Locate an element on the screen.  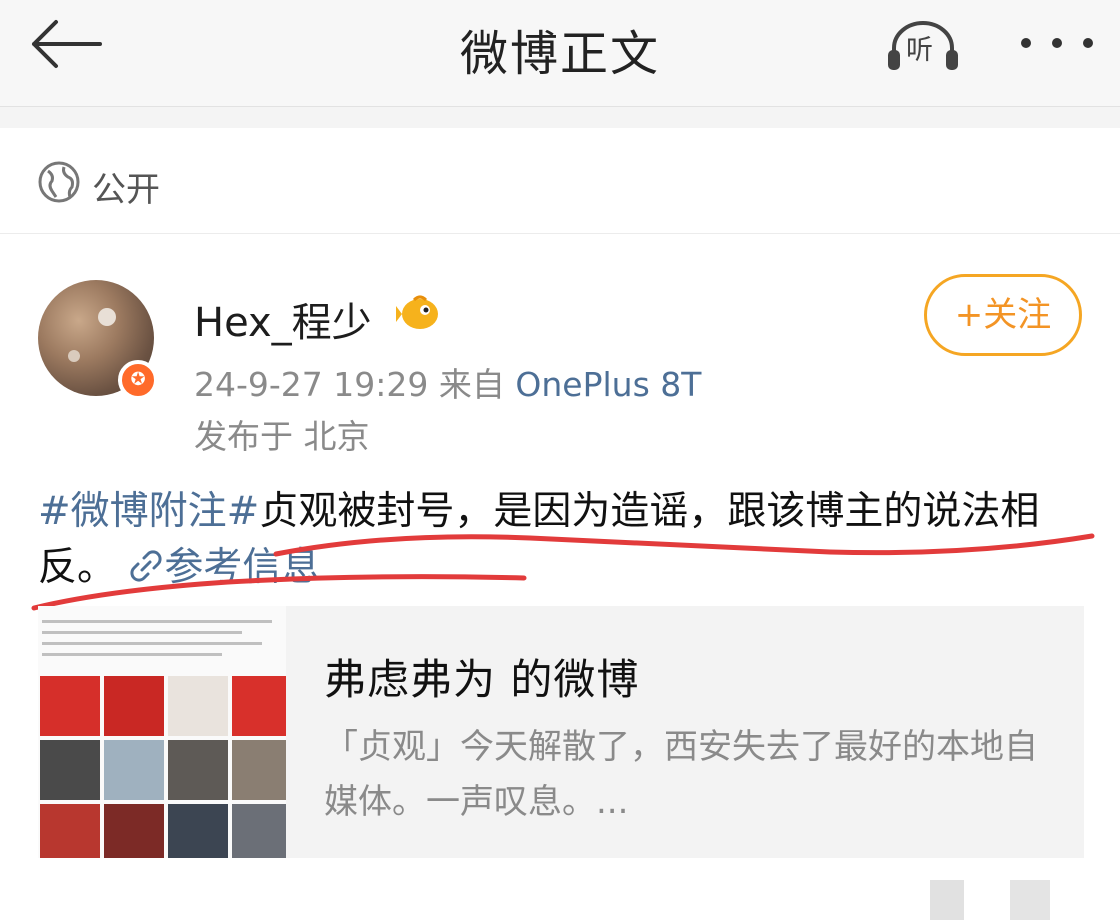
more-options-button is located at coordinates (1057, 43).